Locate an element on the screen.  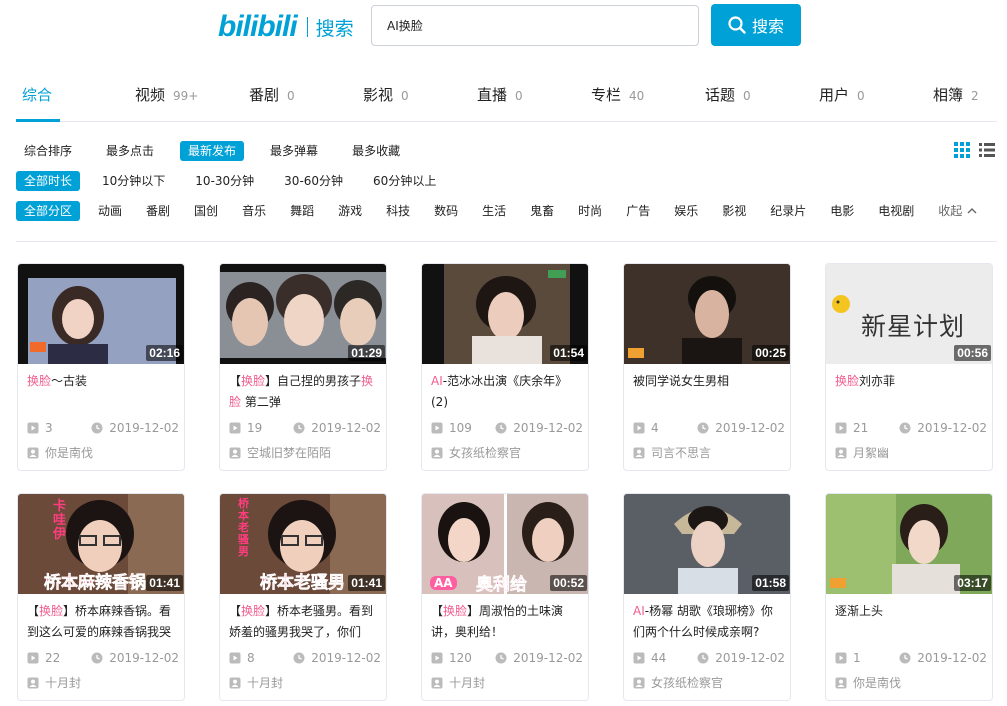
duration-option: 60分钟以上 is located at coordinates (404, 181).